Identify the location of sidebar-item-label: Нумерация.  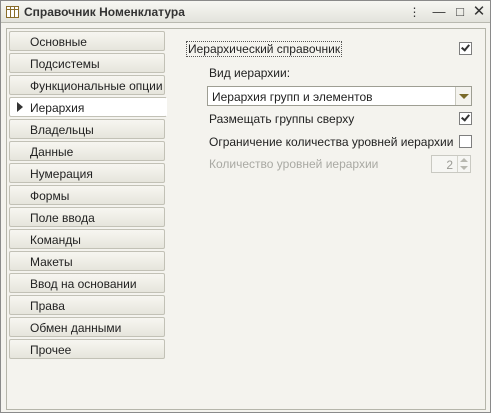
(61, 174).